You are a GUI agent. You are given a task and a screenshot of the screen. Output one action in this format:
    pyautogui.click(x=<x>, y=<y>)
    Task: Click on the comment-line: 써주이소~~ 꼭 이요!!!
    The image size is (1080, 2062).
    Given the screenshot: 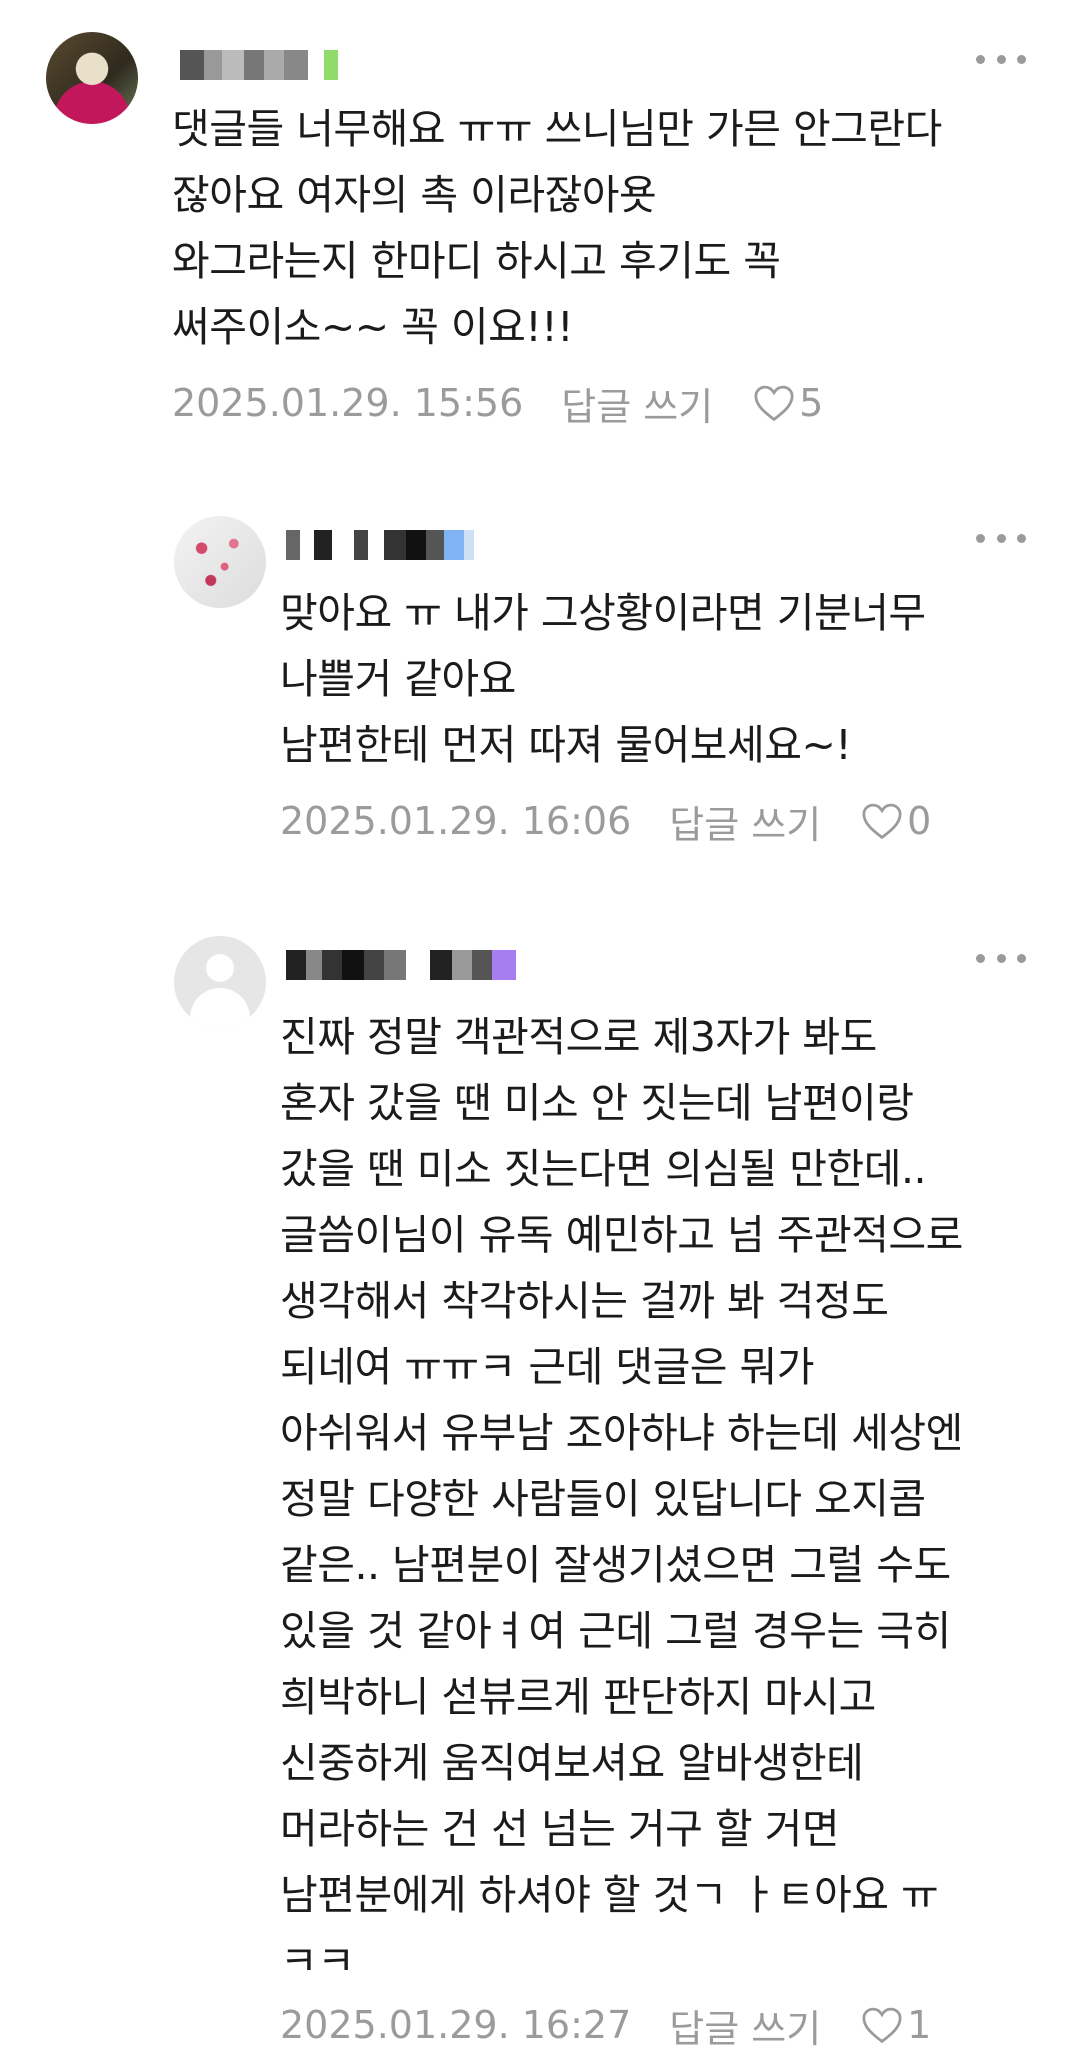 What is the action you would take?
    pyautogui.click(x=373, y=327)
    